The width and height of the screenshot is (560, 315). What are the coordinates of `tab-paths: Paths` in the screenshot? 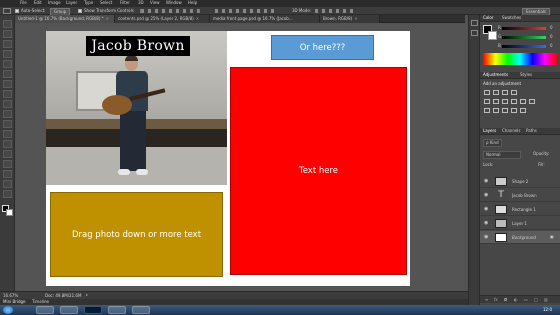 It's located at (531, 131).